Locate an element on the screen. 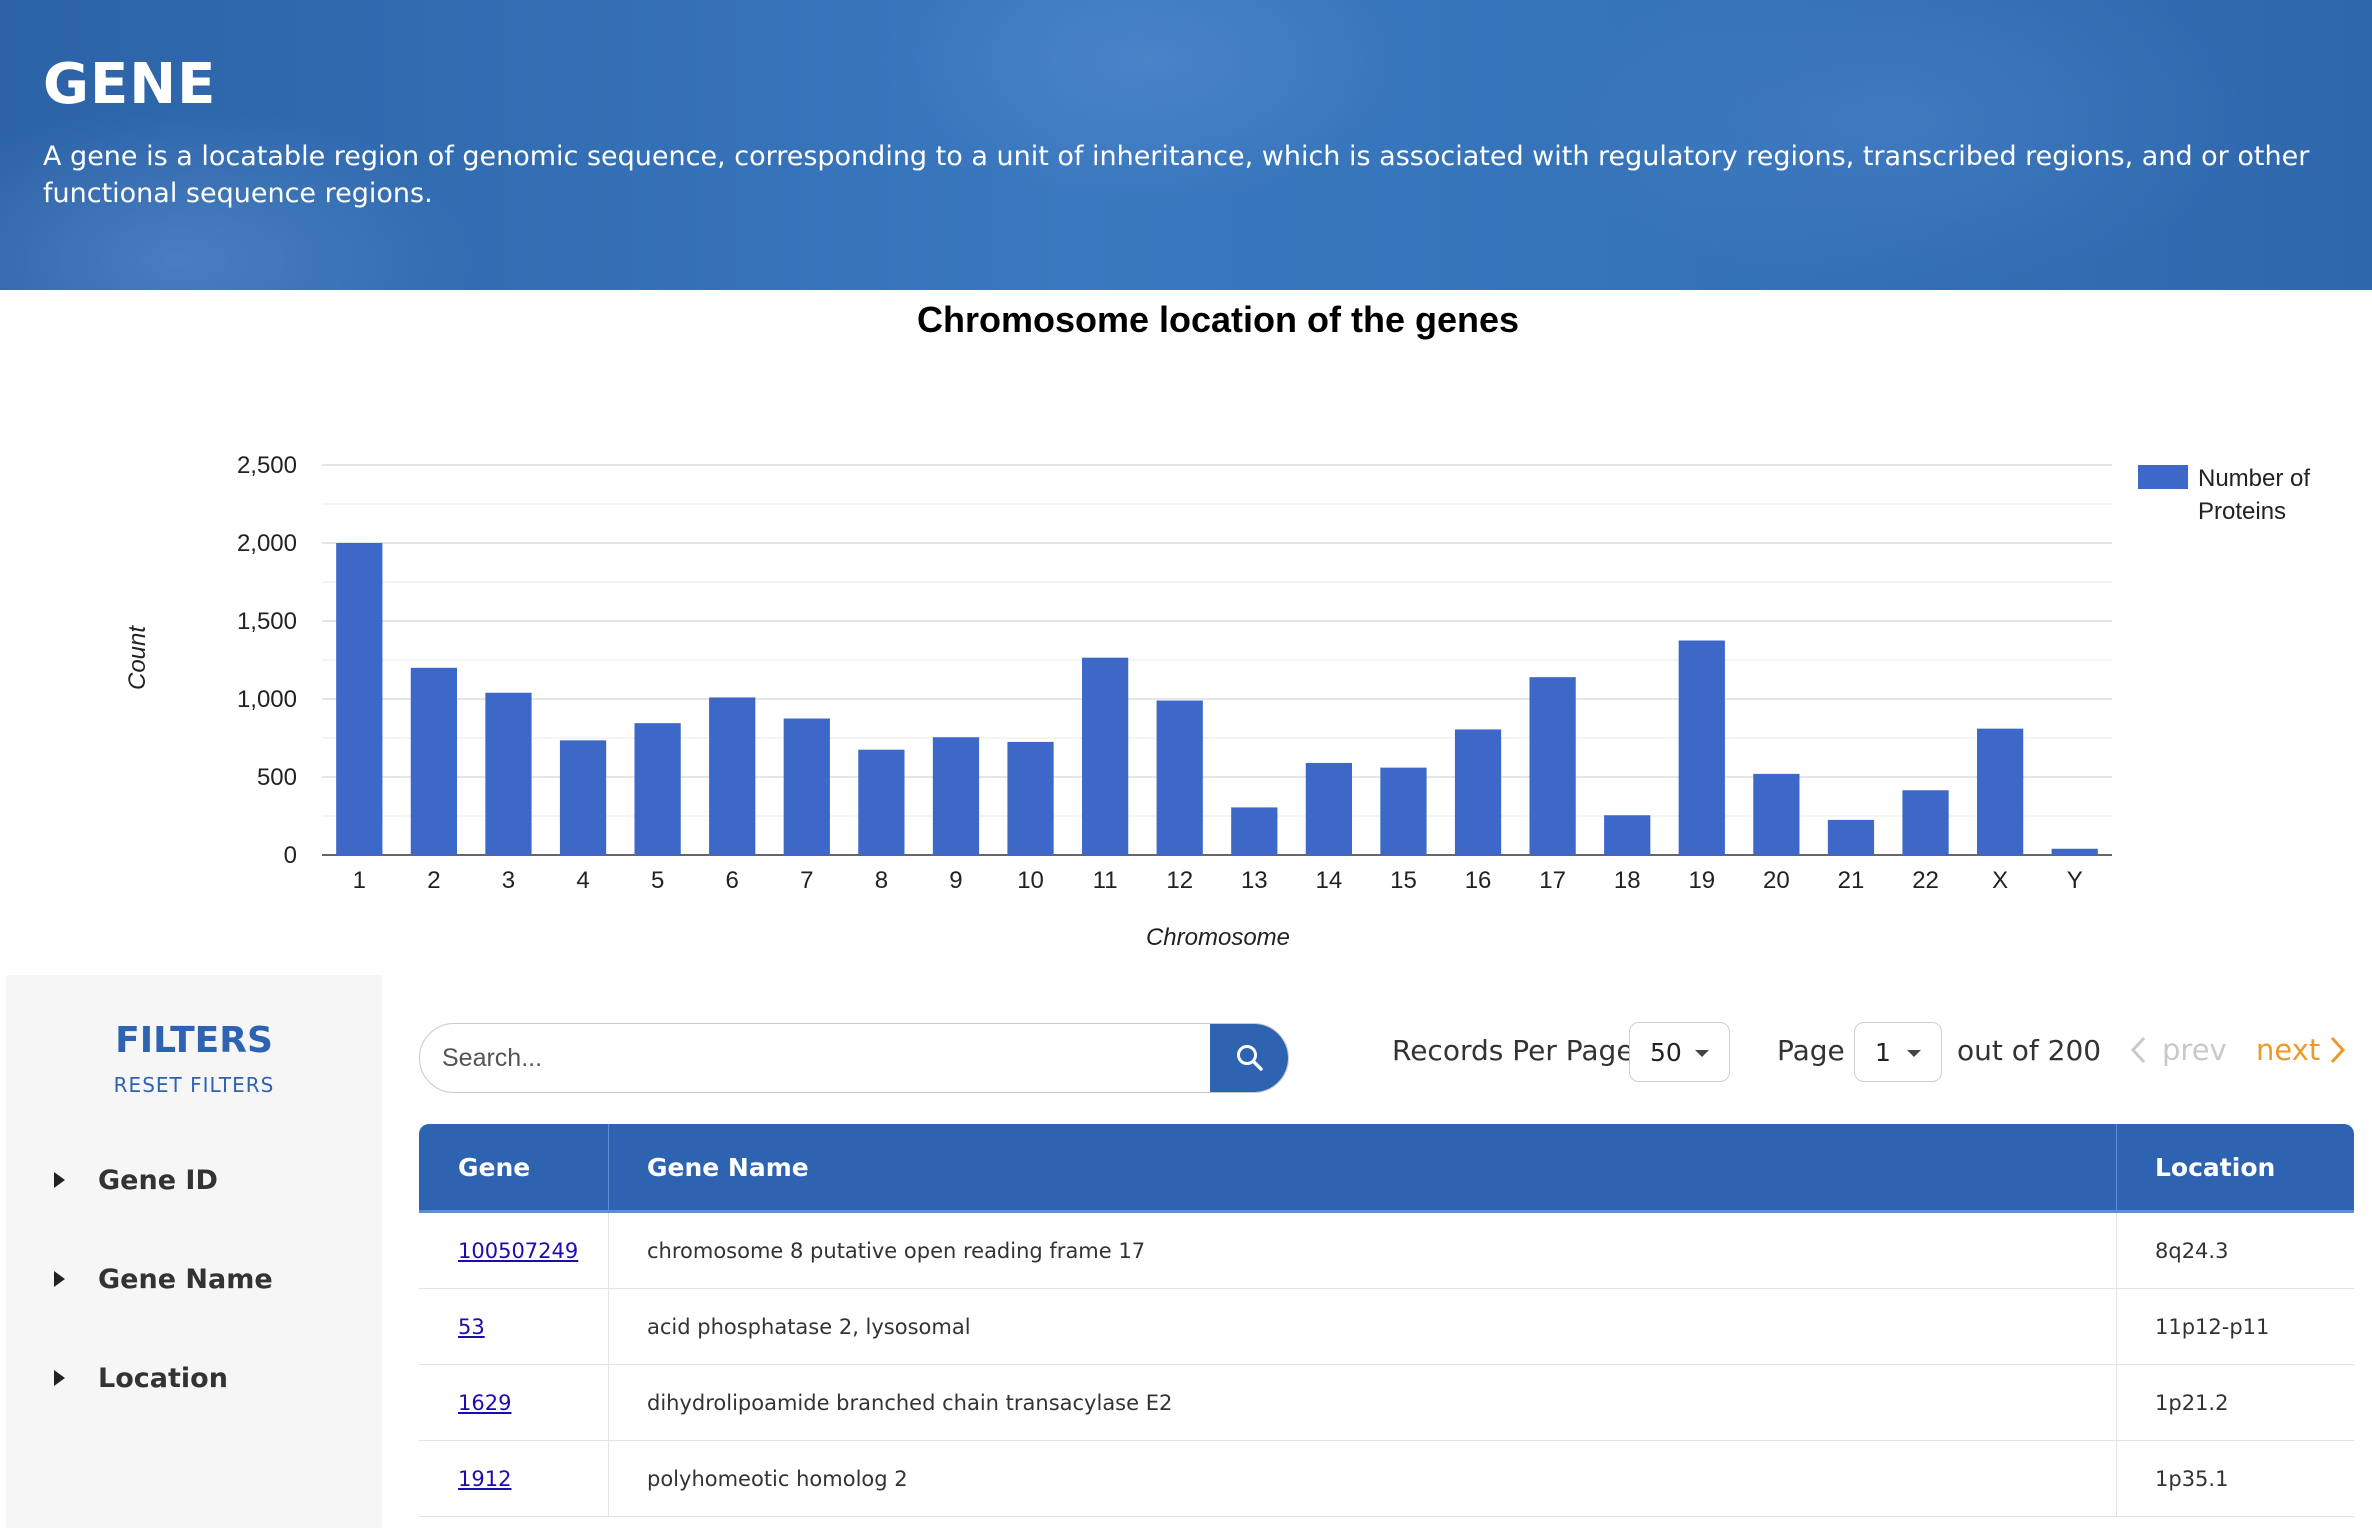 Image resolution: width=2372 pixels, height=1528 pixels. chevron-right-icon is located at coordinates (2338, 1050).